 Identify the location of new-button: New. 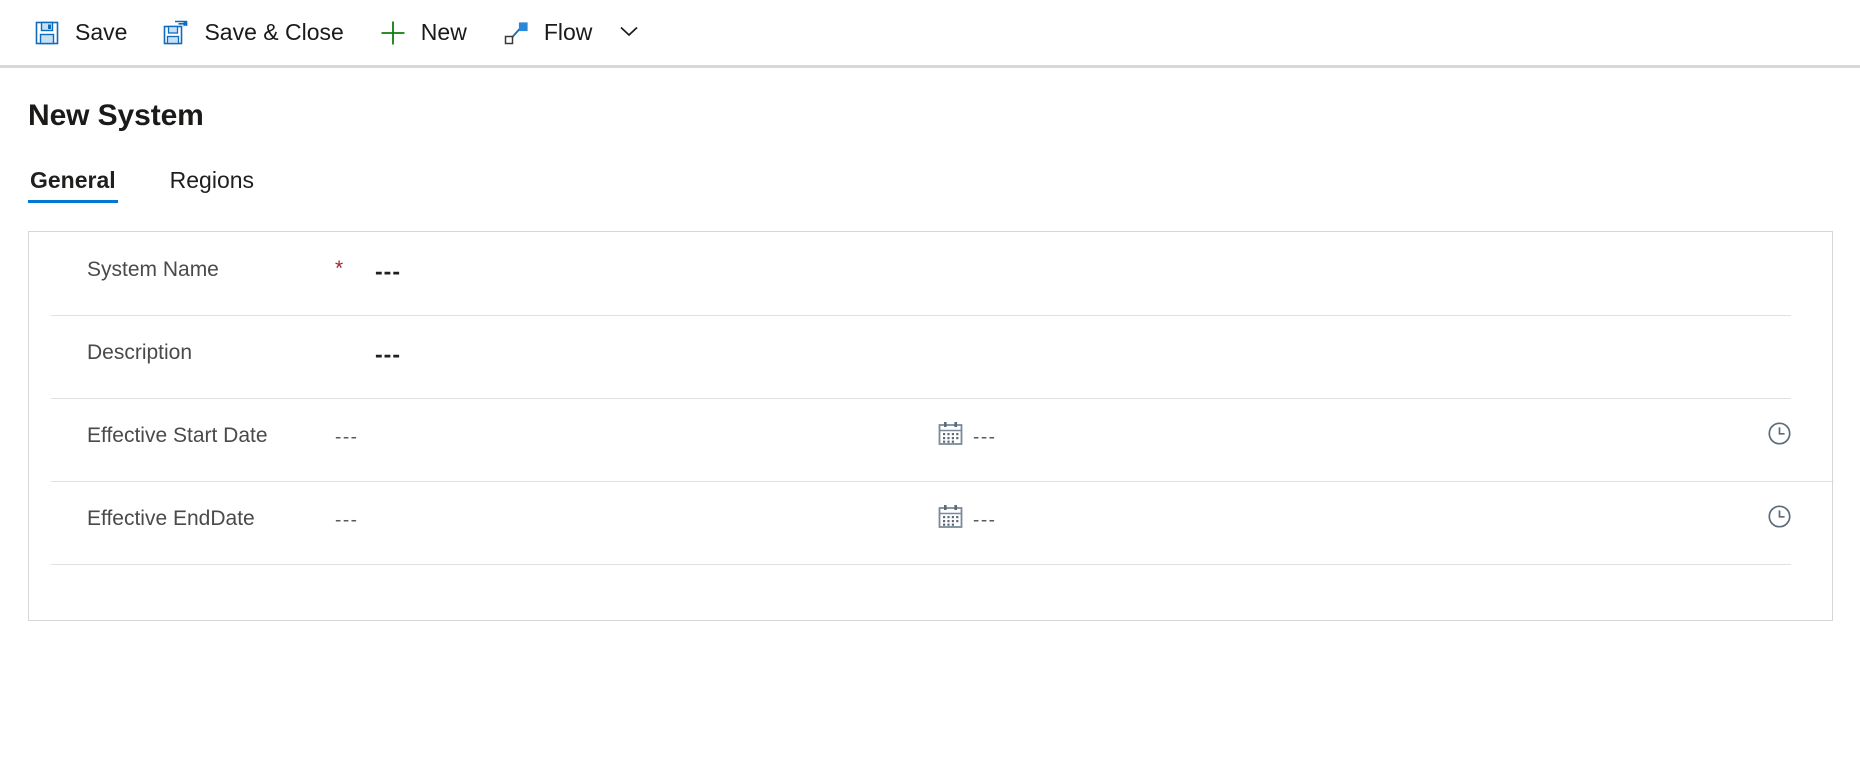
(422, 33).